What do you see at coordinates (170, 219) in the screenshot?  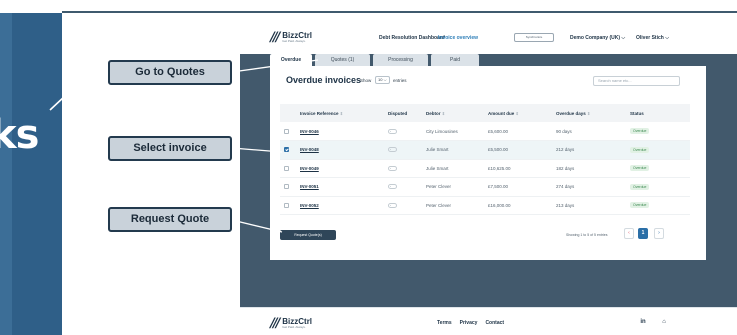 I see `step-label-request-quote: Request Quote` at bounding box center [170, 219].